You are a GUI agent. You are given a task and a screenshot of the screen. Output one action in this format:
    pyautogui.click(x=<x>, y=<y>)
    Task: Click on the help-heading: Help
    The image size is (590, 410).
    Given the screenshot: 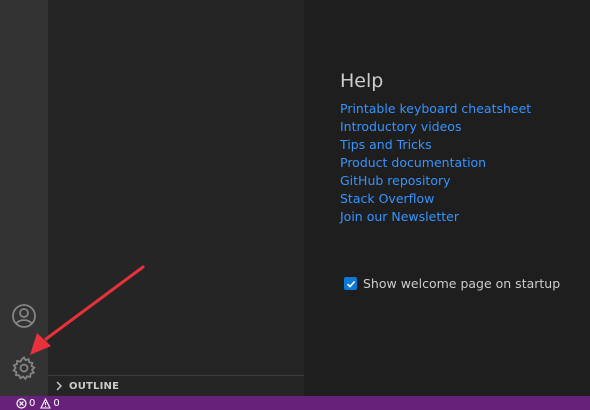 What is the action you would take?
    pyautogui.click(x=362, y=81)
    